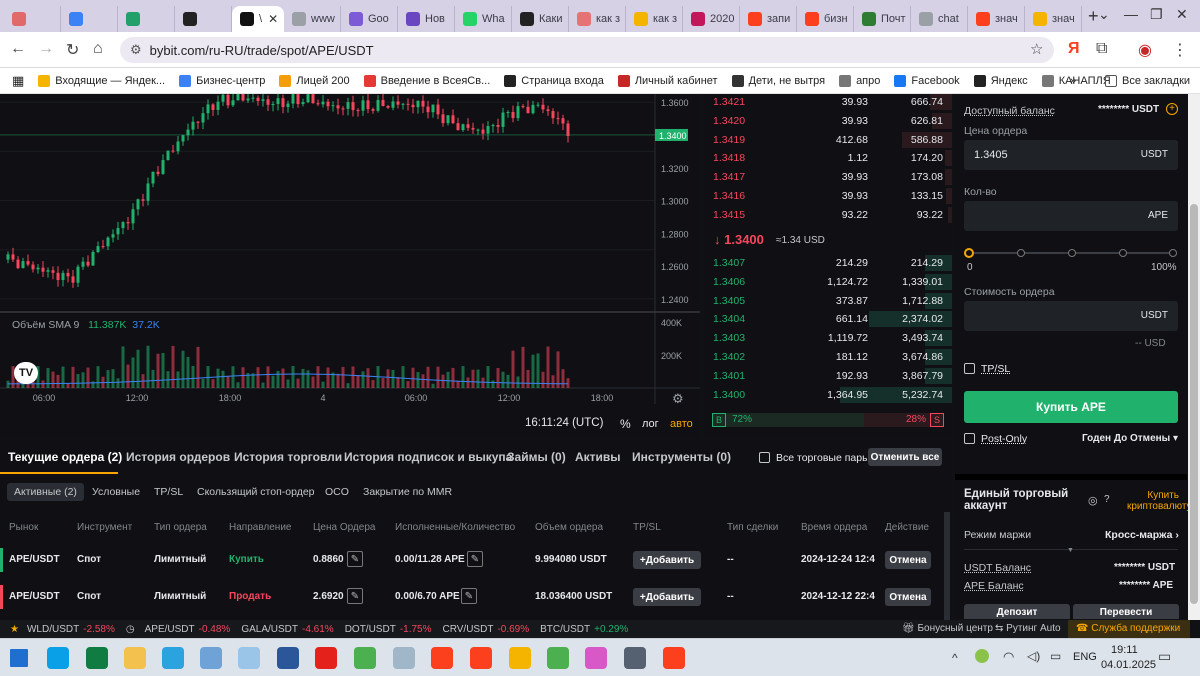 This screenshot has height=676, width=1200. Describe the element at coordinates (828, 357) in the screenshot. I see `bid-row: 1.3402 181.12 3,674.86` at that location.